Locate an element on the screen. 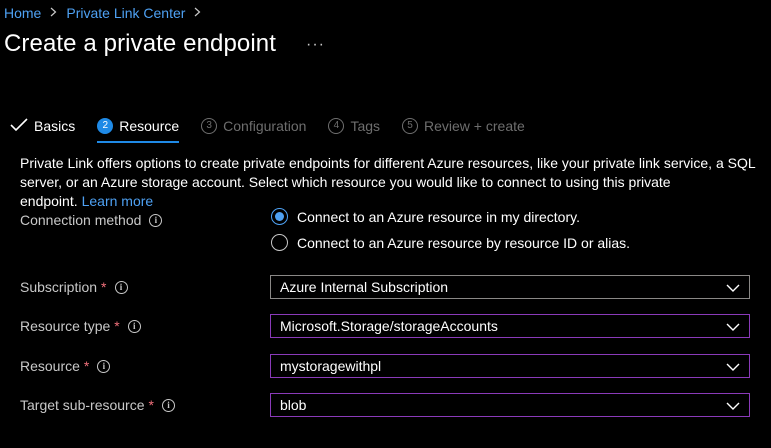  resource-type-value: Microsoft.Storage/storageAccounts is located at coordinates (389, 326).